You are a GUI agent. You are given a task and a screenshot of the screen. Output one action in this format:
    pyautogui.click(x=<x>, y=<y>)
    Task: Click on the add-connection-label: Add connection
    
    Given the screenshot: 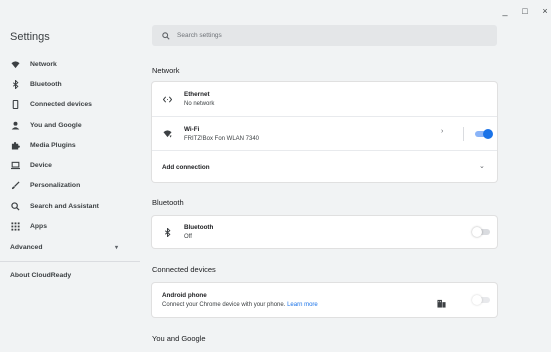 What is the action you would take?
    pyautogui.click(x=186, y=167)
    